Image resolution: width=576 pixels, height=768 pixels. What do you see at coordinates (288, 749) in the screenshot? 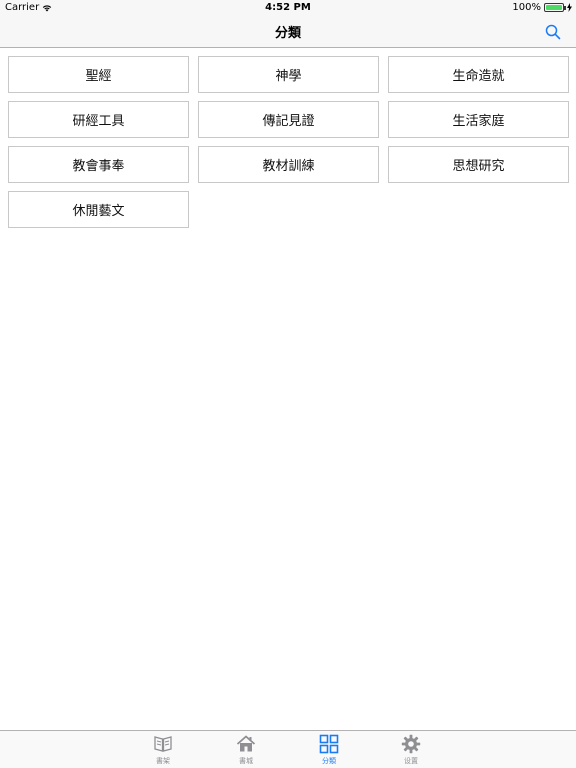
I see `tab-bar: 書架 書城 分類 设置` at bounding box center [288, 749].